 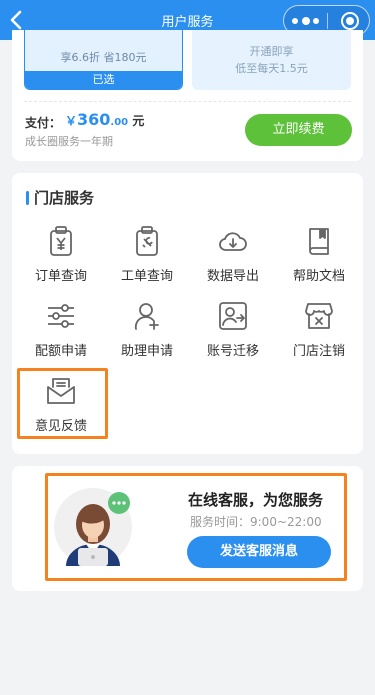 I want to click on service-quota-request: 配额申请, so click(x=61, y=331).